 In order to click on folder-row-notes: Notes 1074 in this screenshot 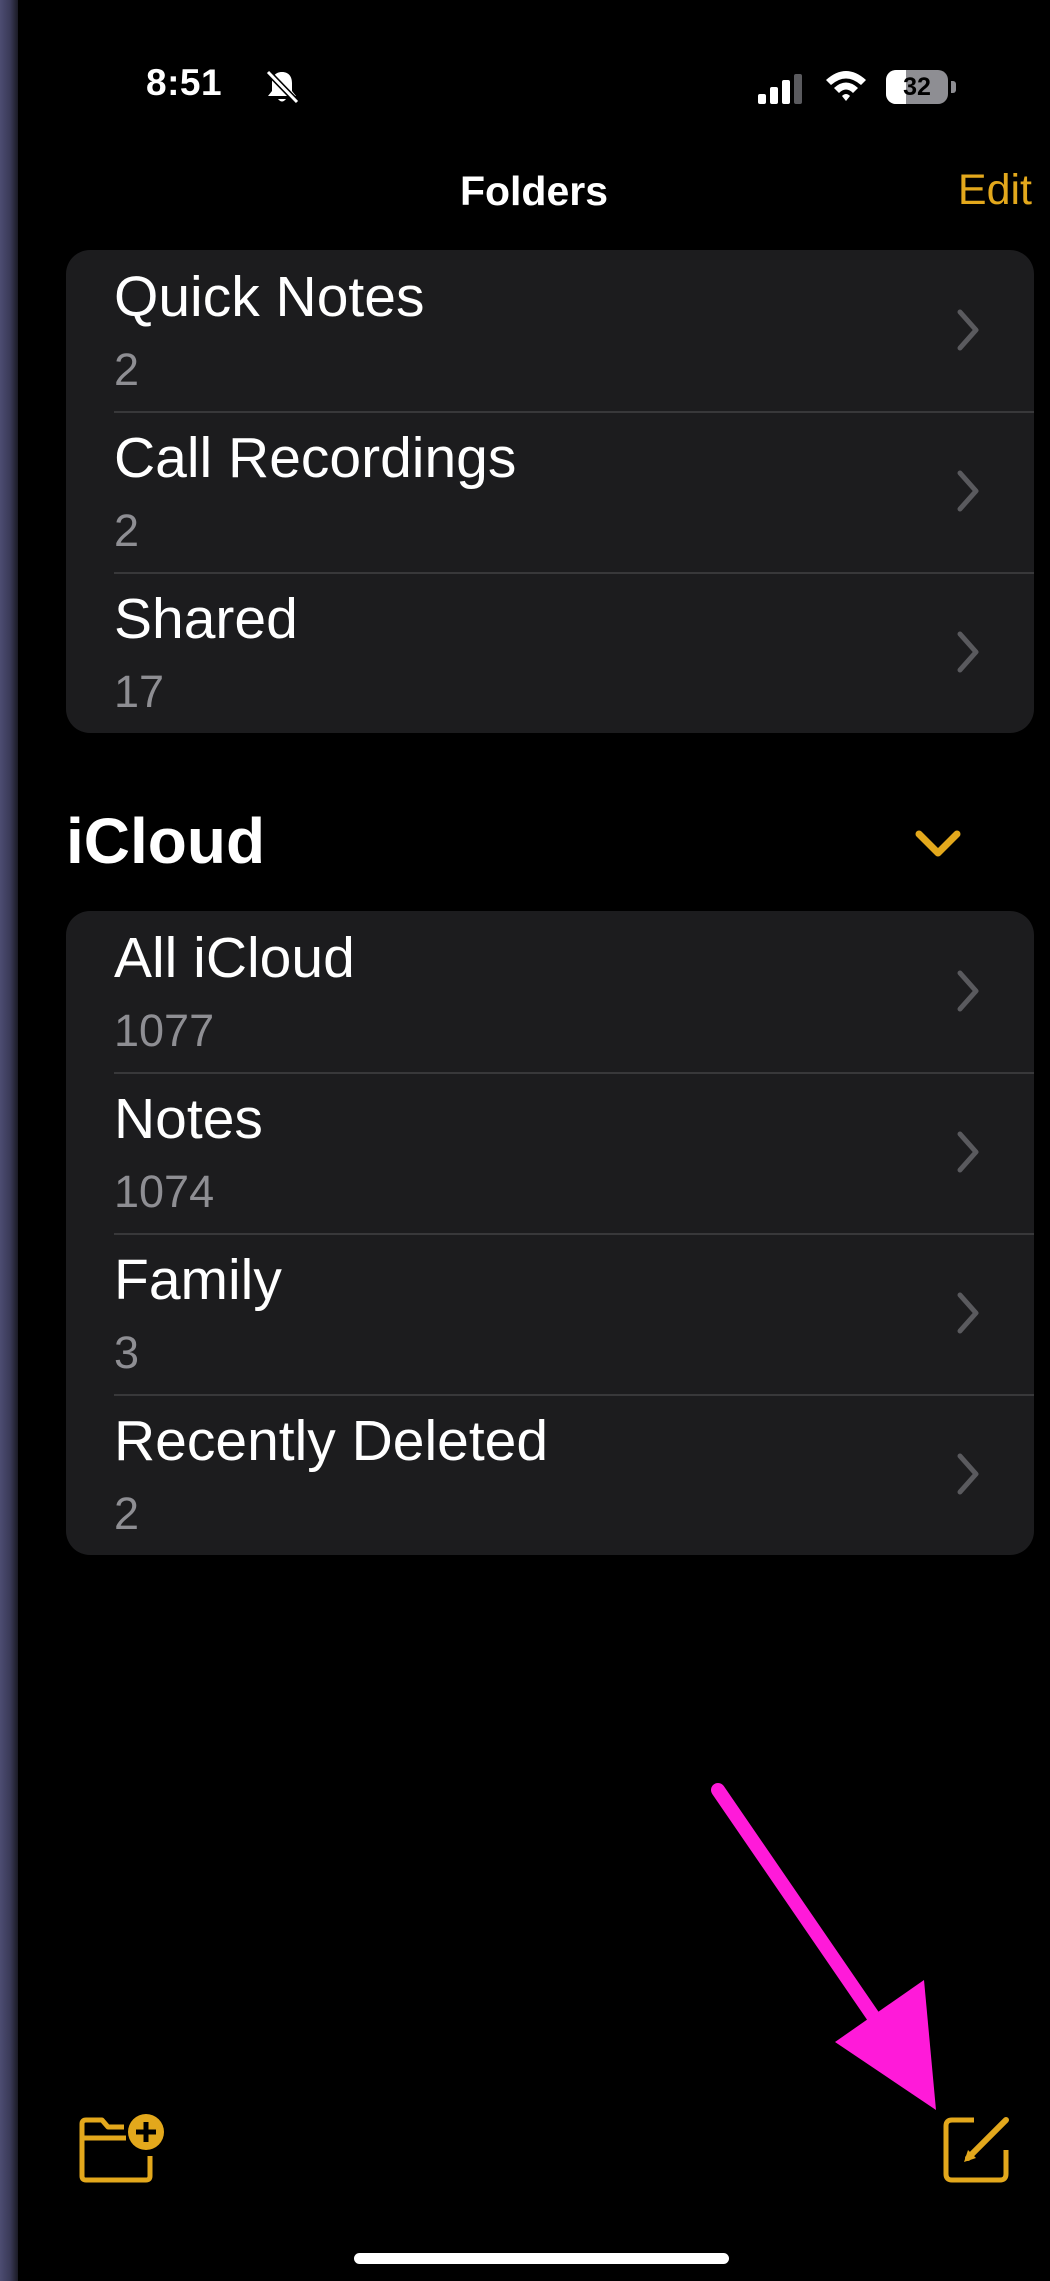, I will do `click(550, 1152)`.